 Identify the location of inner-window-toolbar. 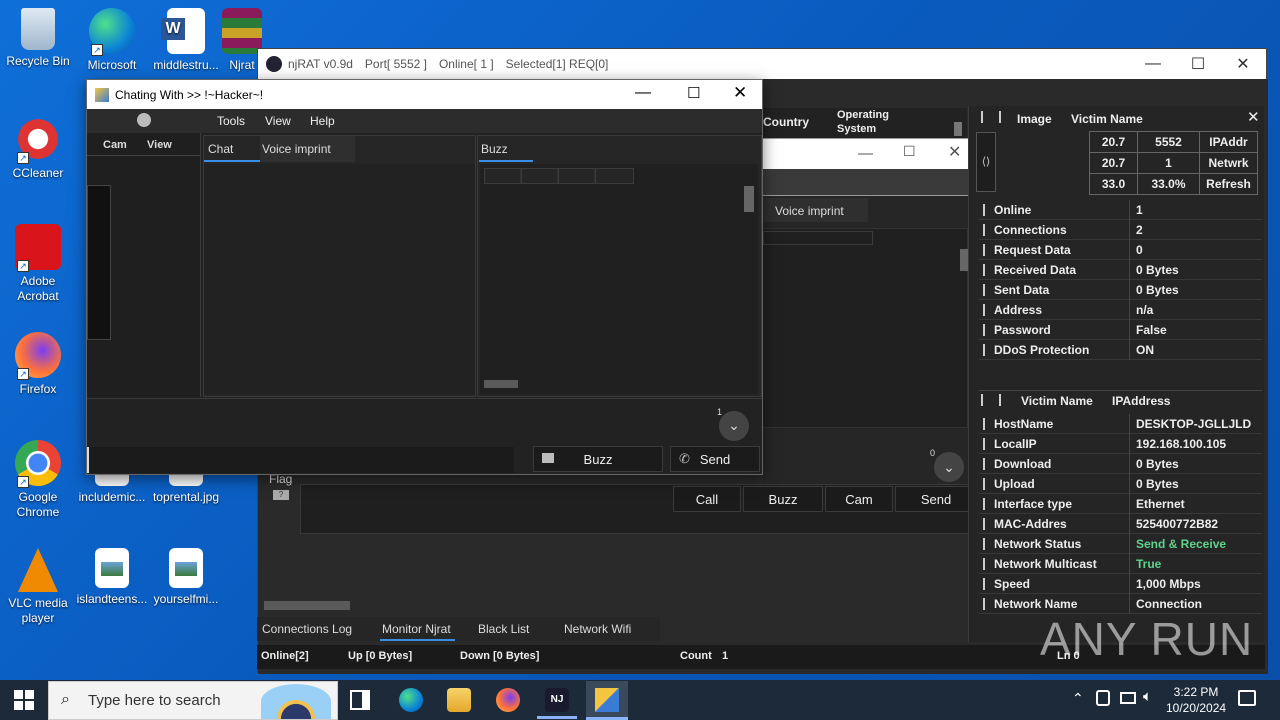
(869, 182).